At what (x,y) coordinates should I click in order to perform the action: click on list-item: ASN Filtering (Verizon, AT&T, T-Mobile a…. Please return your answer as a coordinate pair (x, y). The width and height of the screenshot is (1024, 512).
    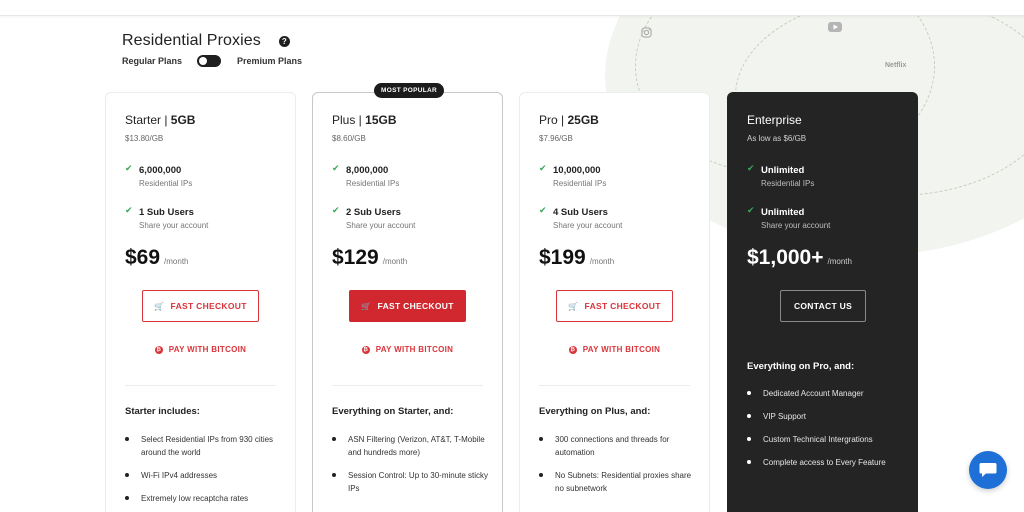
    Looking at the image, I should click on (411, 446).